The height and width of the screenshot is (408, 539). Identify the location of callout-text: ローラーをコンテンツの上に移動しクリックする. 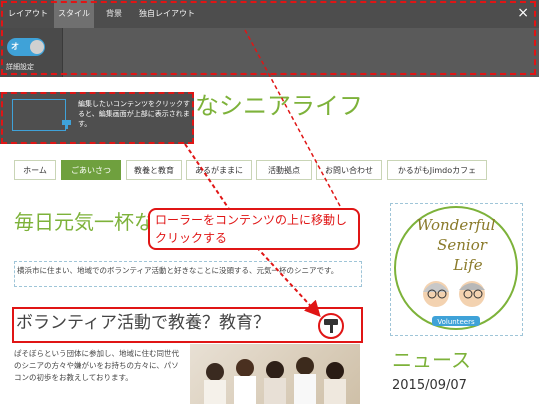
(251, 229).